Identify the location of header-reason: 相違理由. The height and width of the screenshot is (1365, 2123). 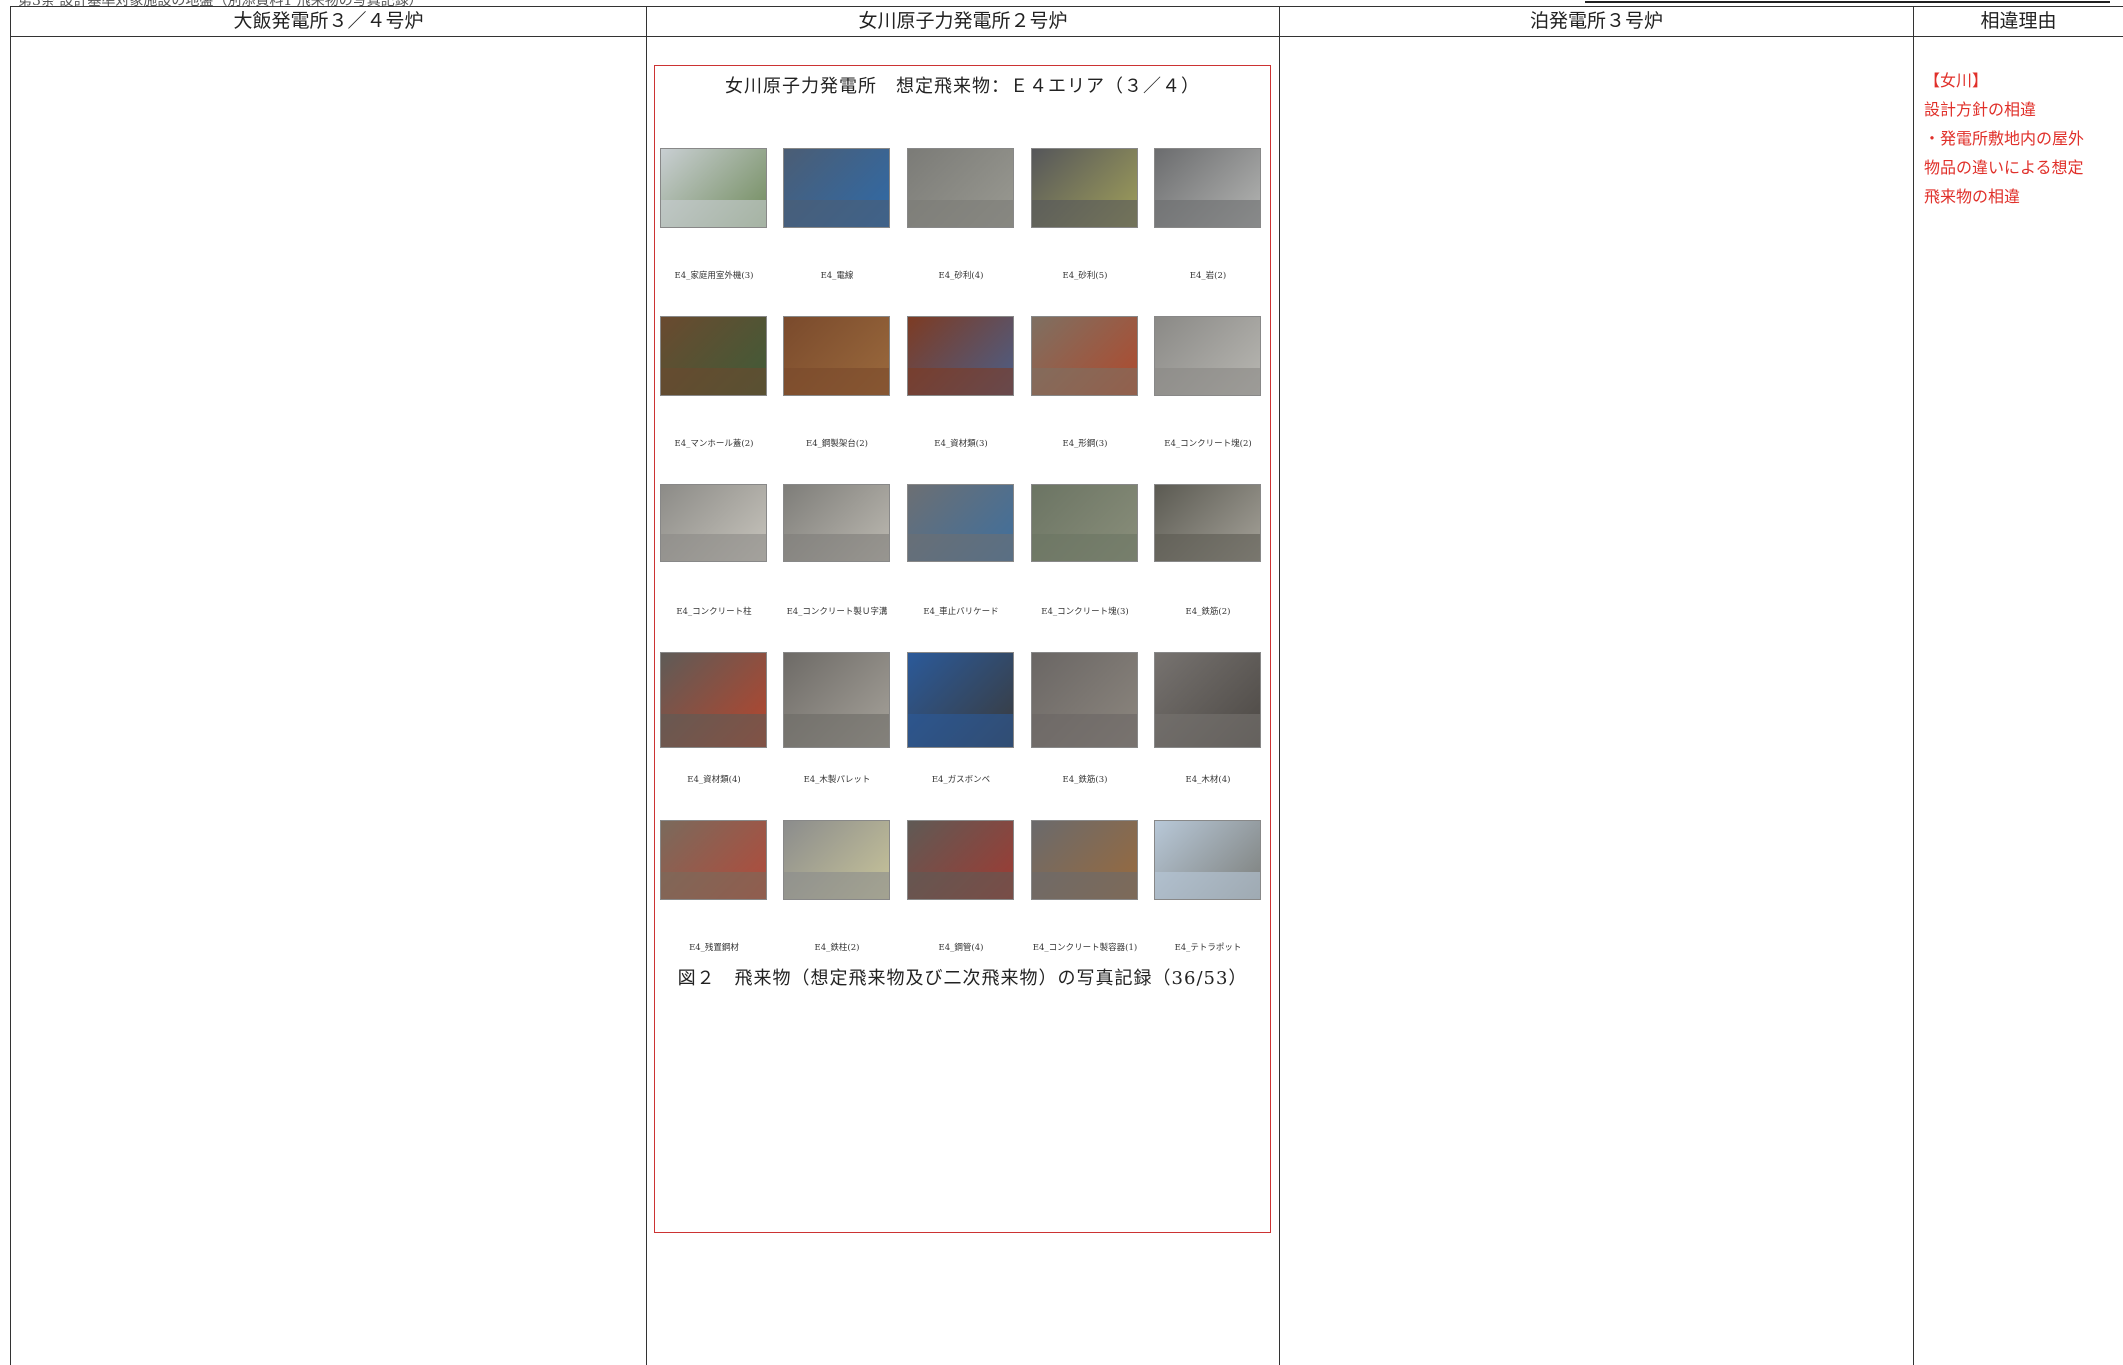
(2018, 22).